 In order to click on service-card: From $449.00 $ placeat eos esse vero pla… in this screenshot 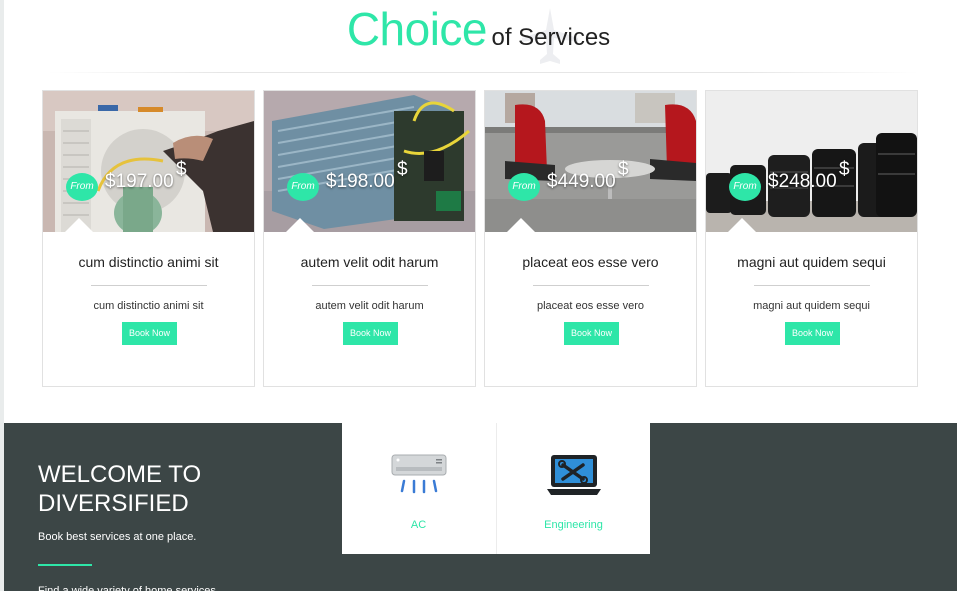, I will do `click(590, 238)`.